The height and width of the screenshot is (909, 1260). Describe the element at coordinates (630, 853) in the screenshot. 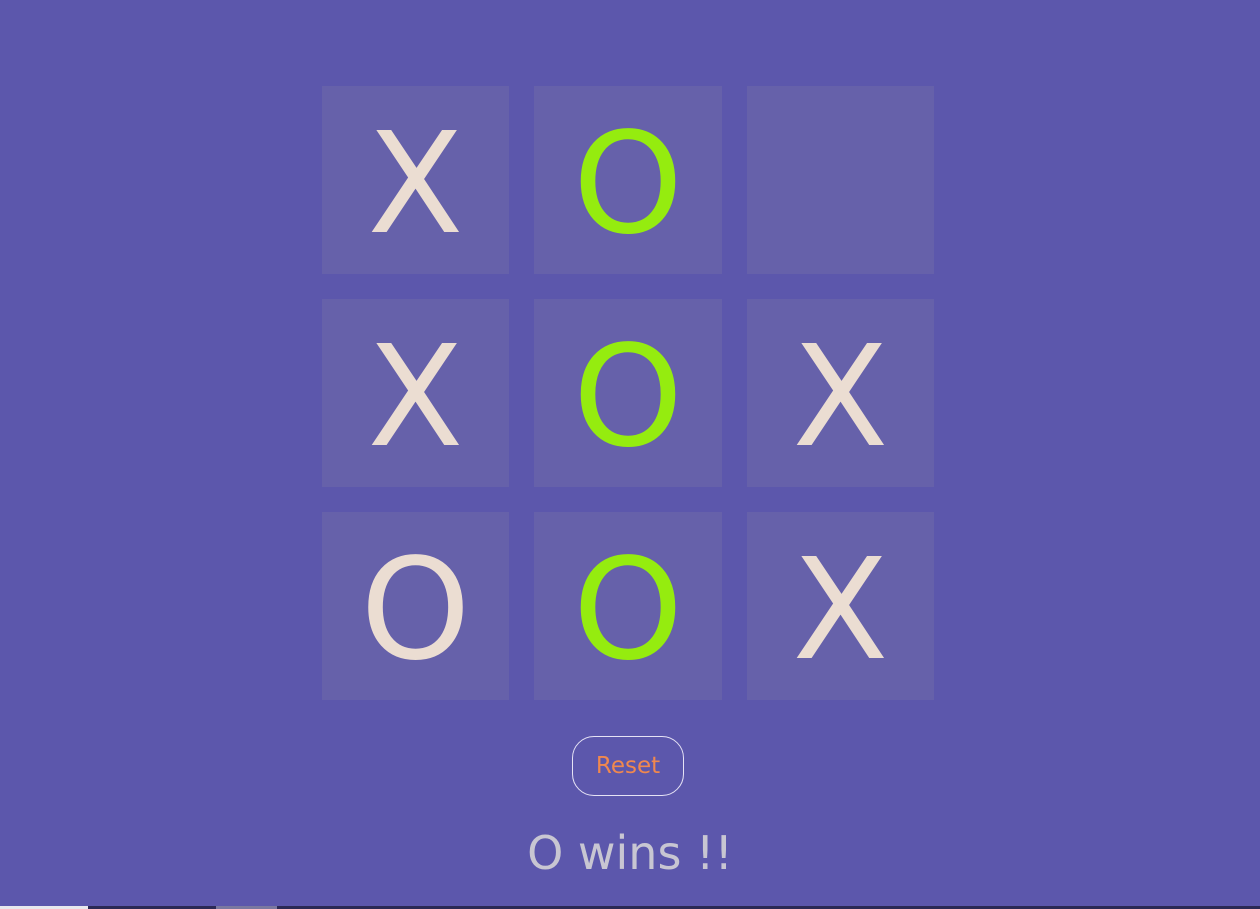

I see `game-status: O wins !!` at that location.